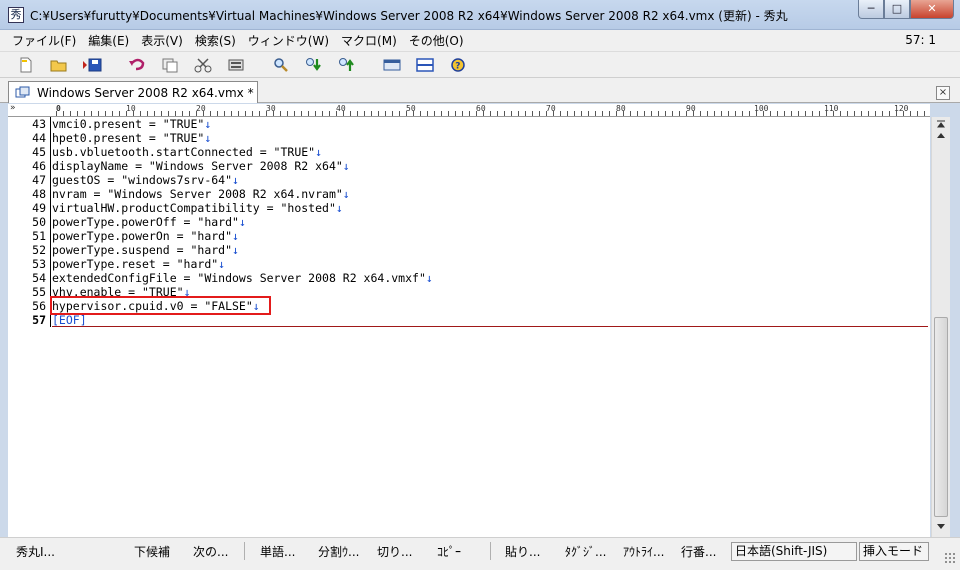 Image resolution: width=960 pixels, height=570 pixels. I want to click on hidemaru-app-icon: 秀, so click(16, 15).